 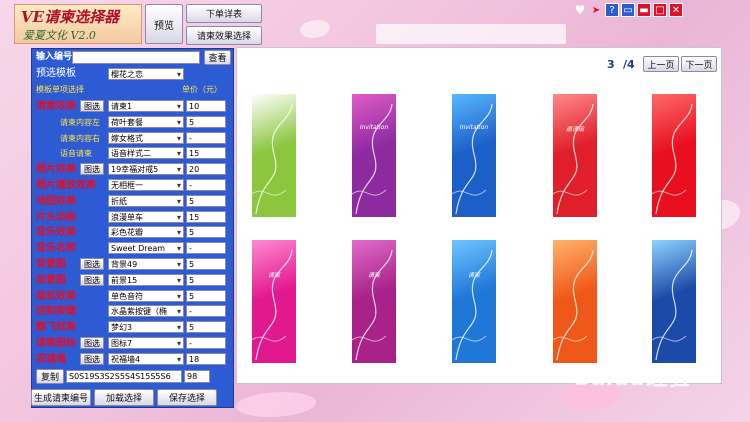 What do you see at coordinates (146, 358) in the screenshot?
I see `option-select: 祝福墙4` at bounding box center [146, 358].